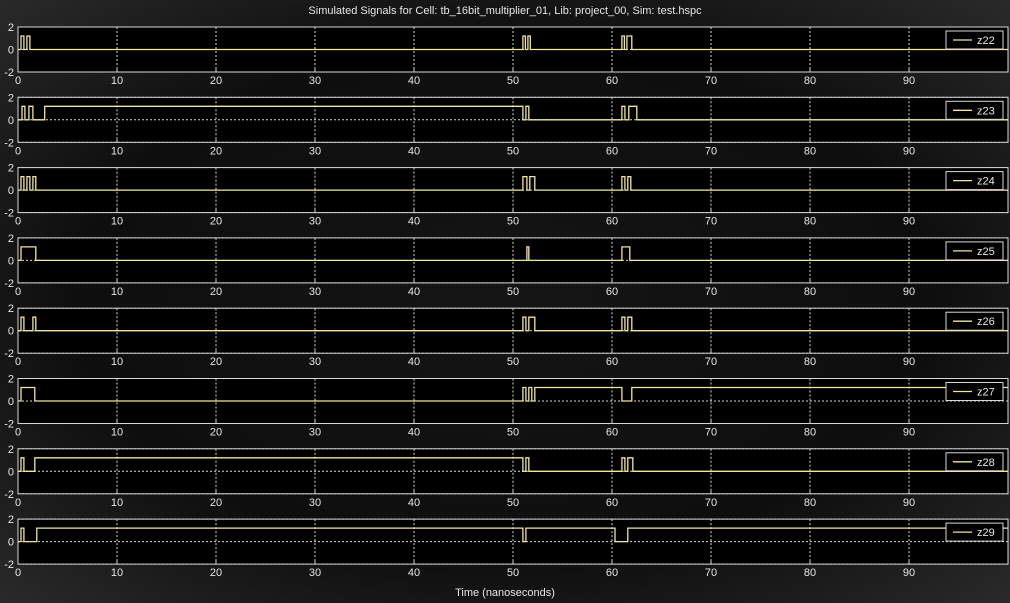  I want to click on legend-z22: z22, so click(974, 40).